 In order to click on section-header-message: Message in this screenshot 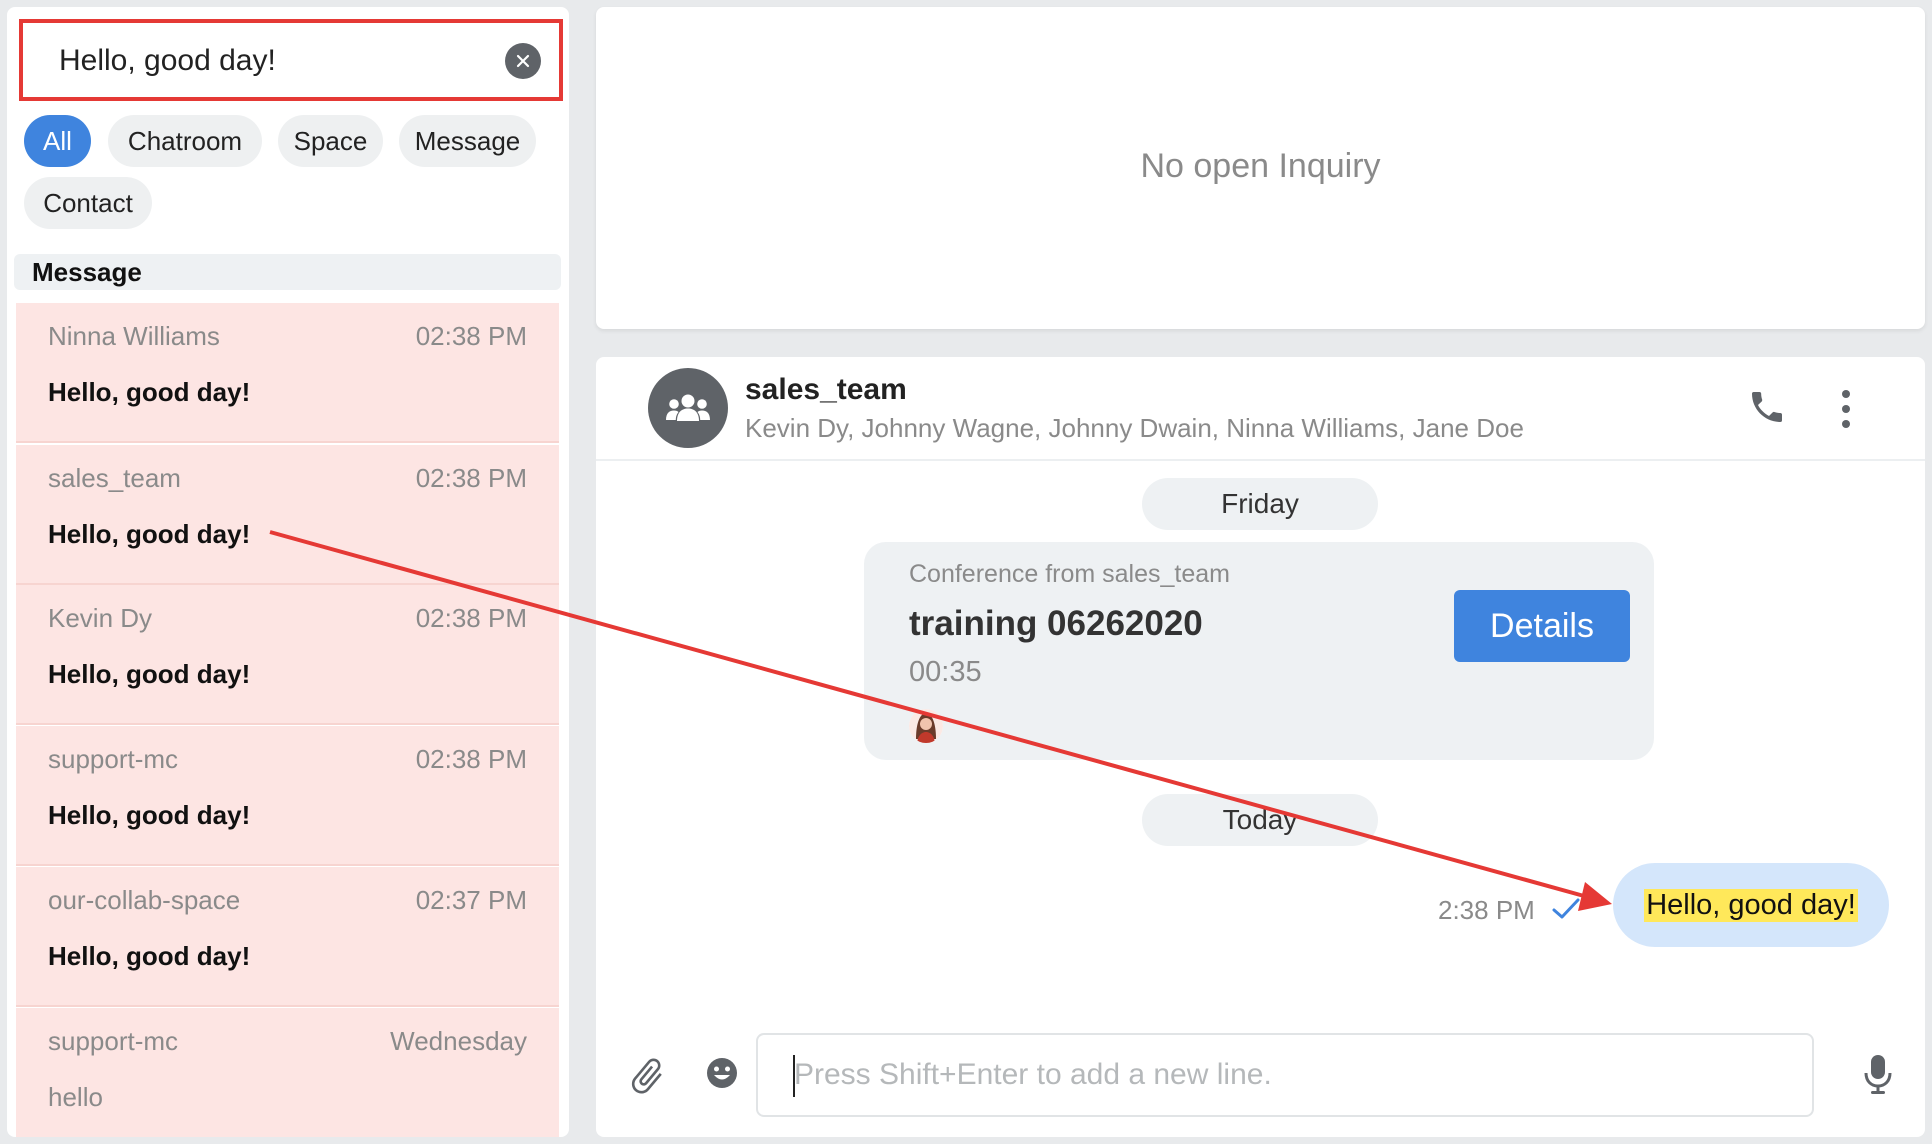, I will do `click(287, 272)`.